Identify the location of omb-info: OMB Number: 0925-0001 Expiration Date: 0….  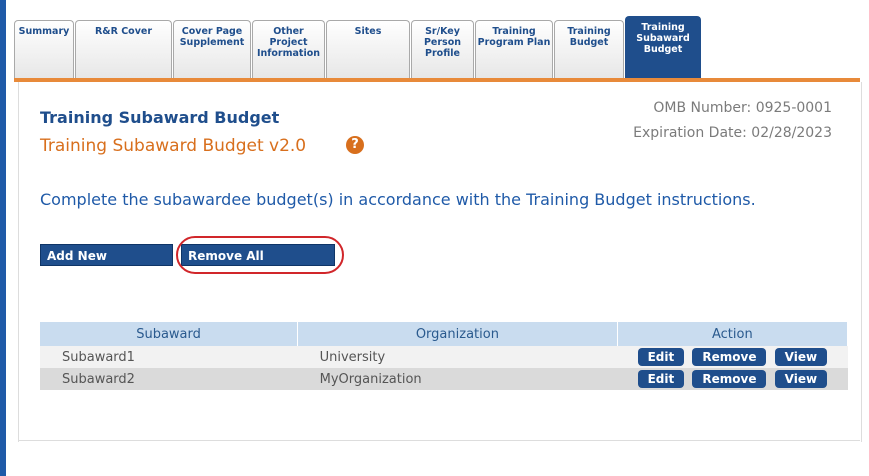
(732, 121).